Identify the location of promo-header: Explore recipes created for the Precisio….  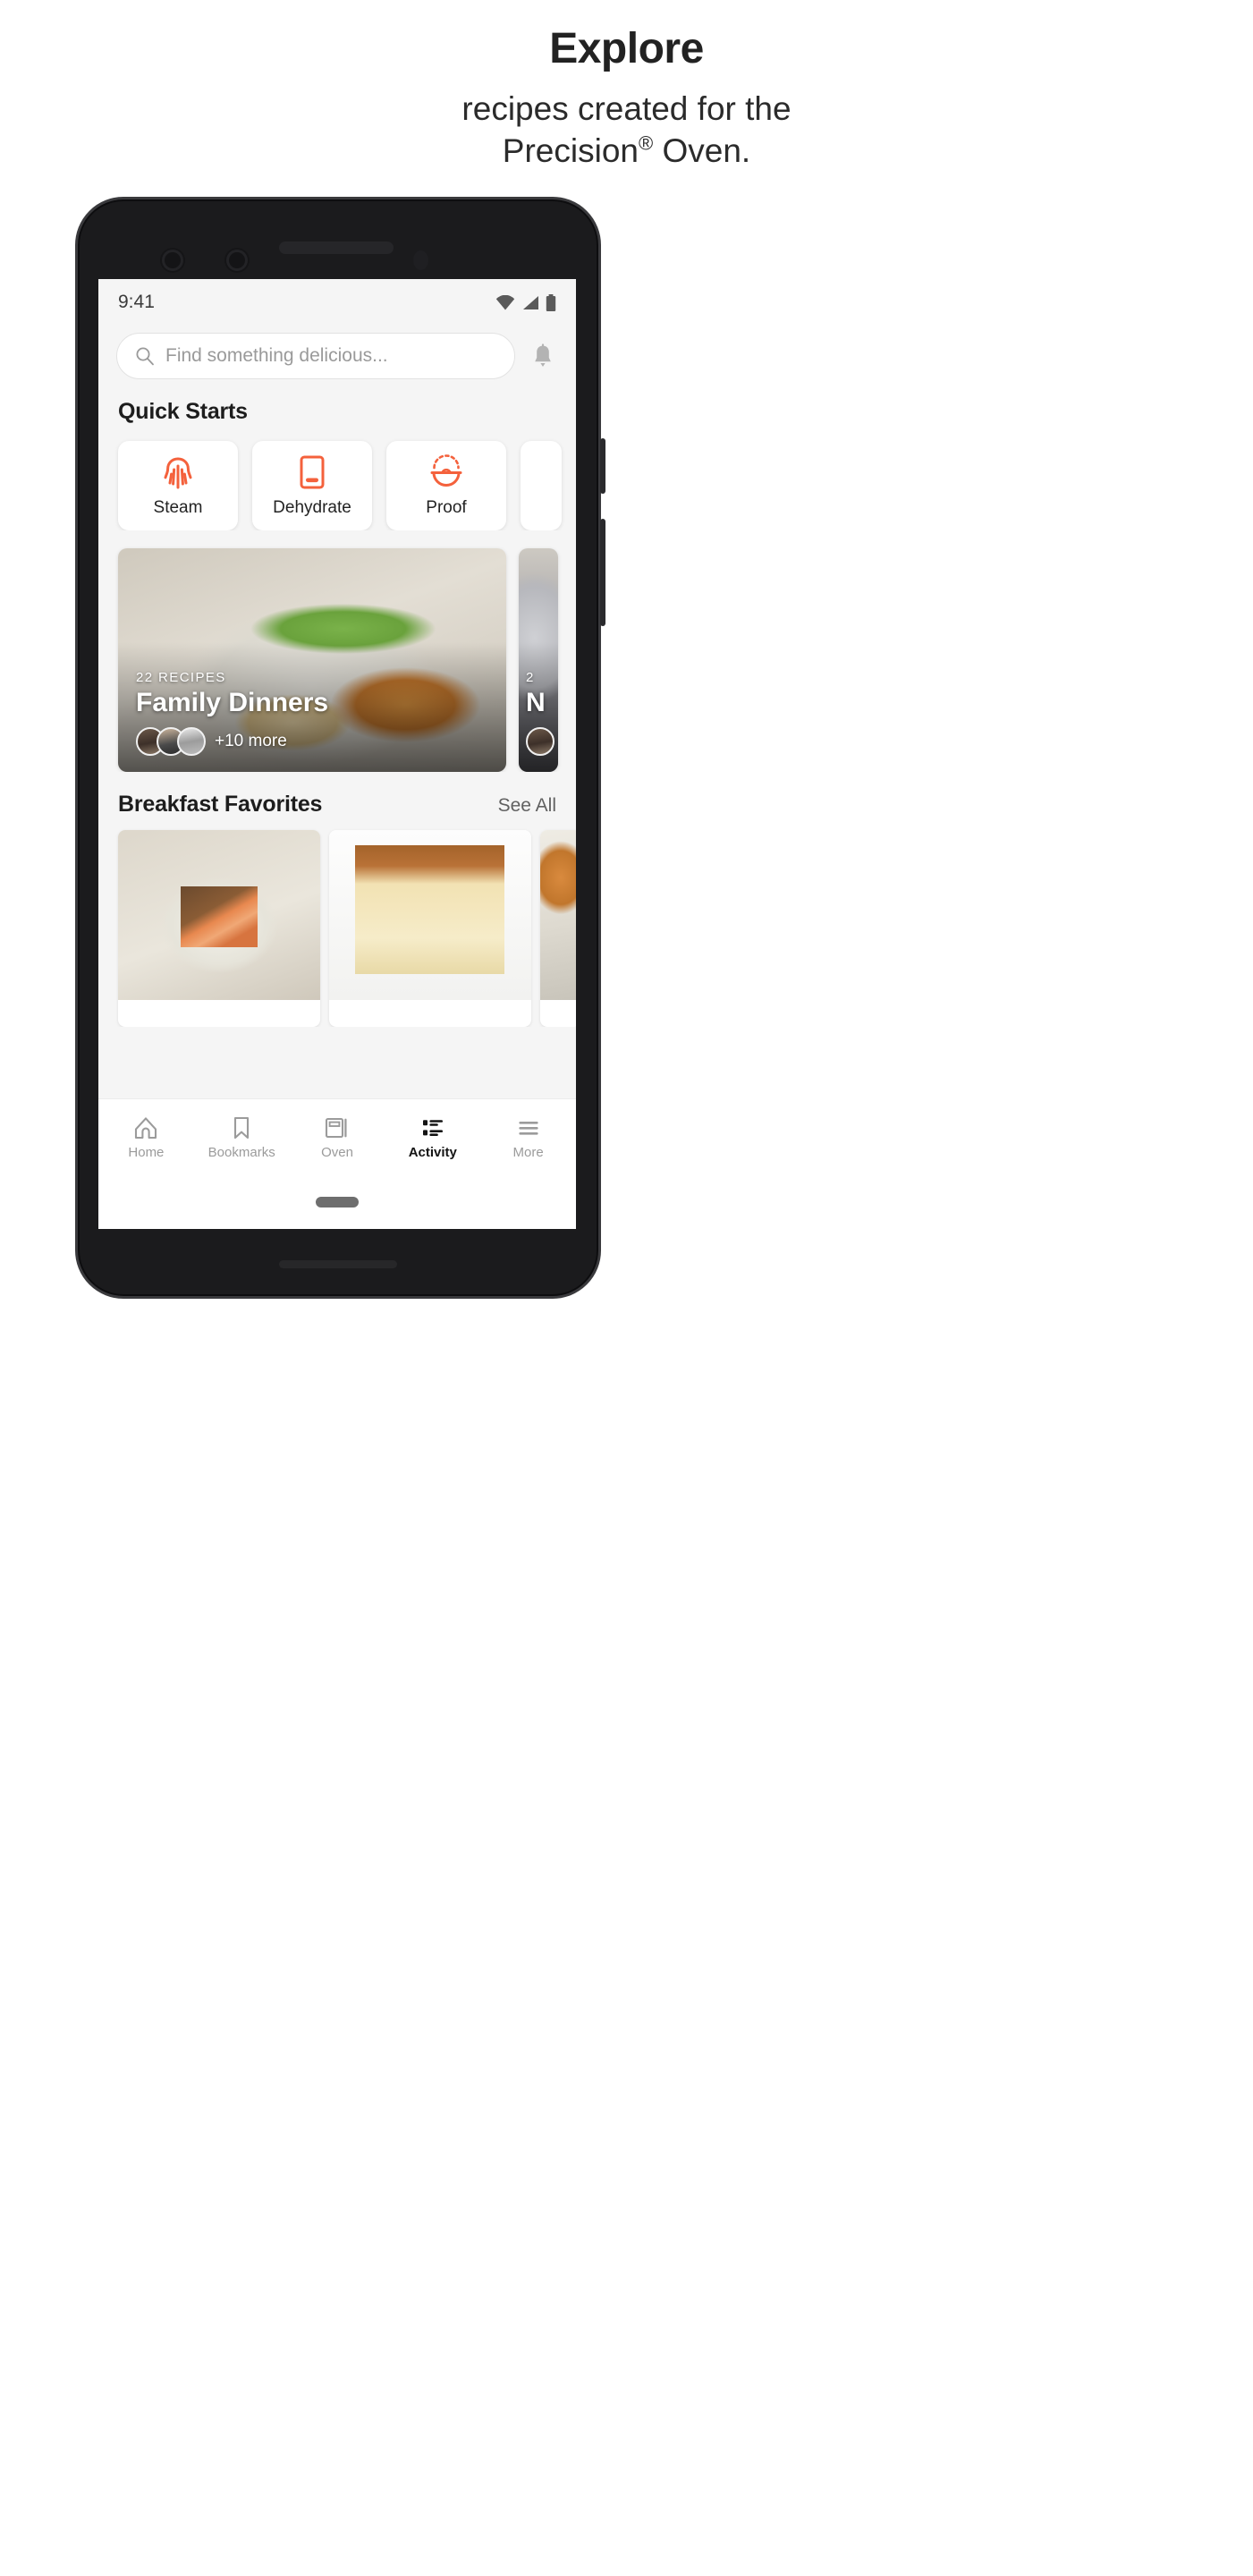
(626, 86).